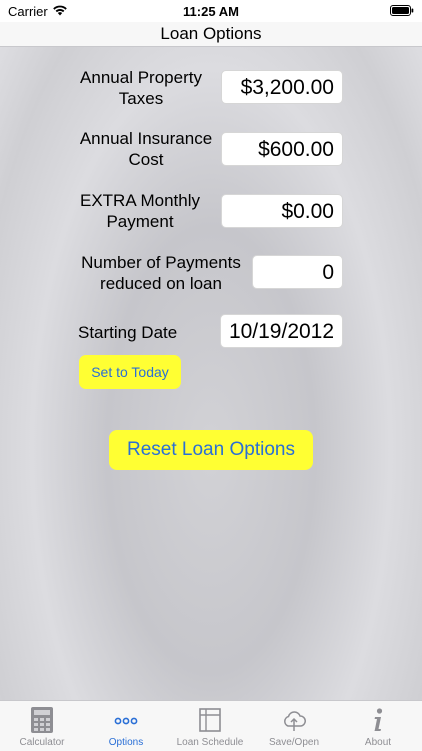  I want to click on extra-payment-label: EXTRA Monthly Payment, so click(140, 211).